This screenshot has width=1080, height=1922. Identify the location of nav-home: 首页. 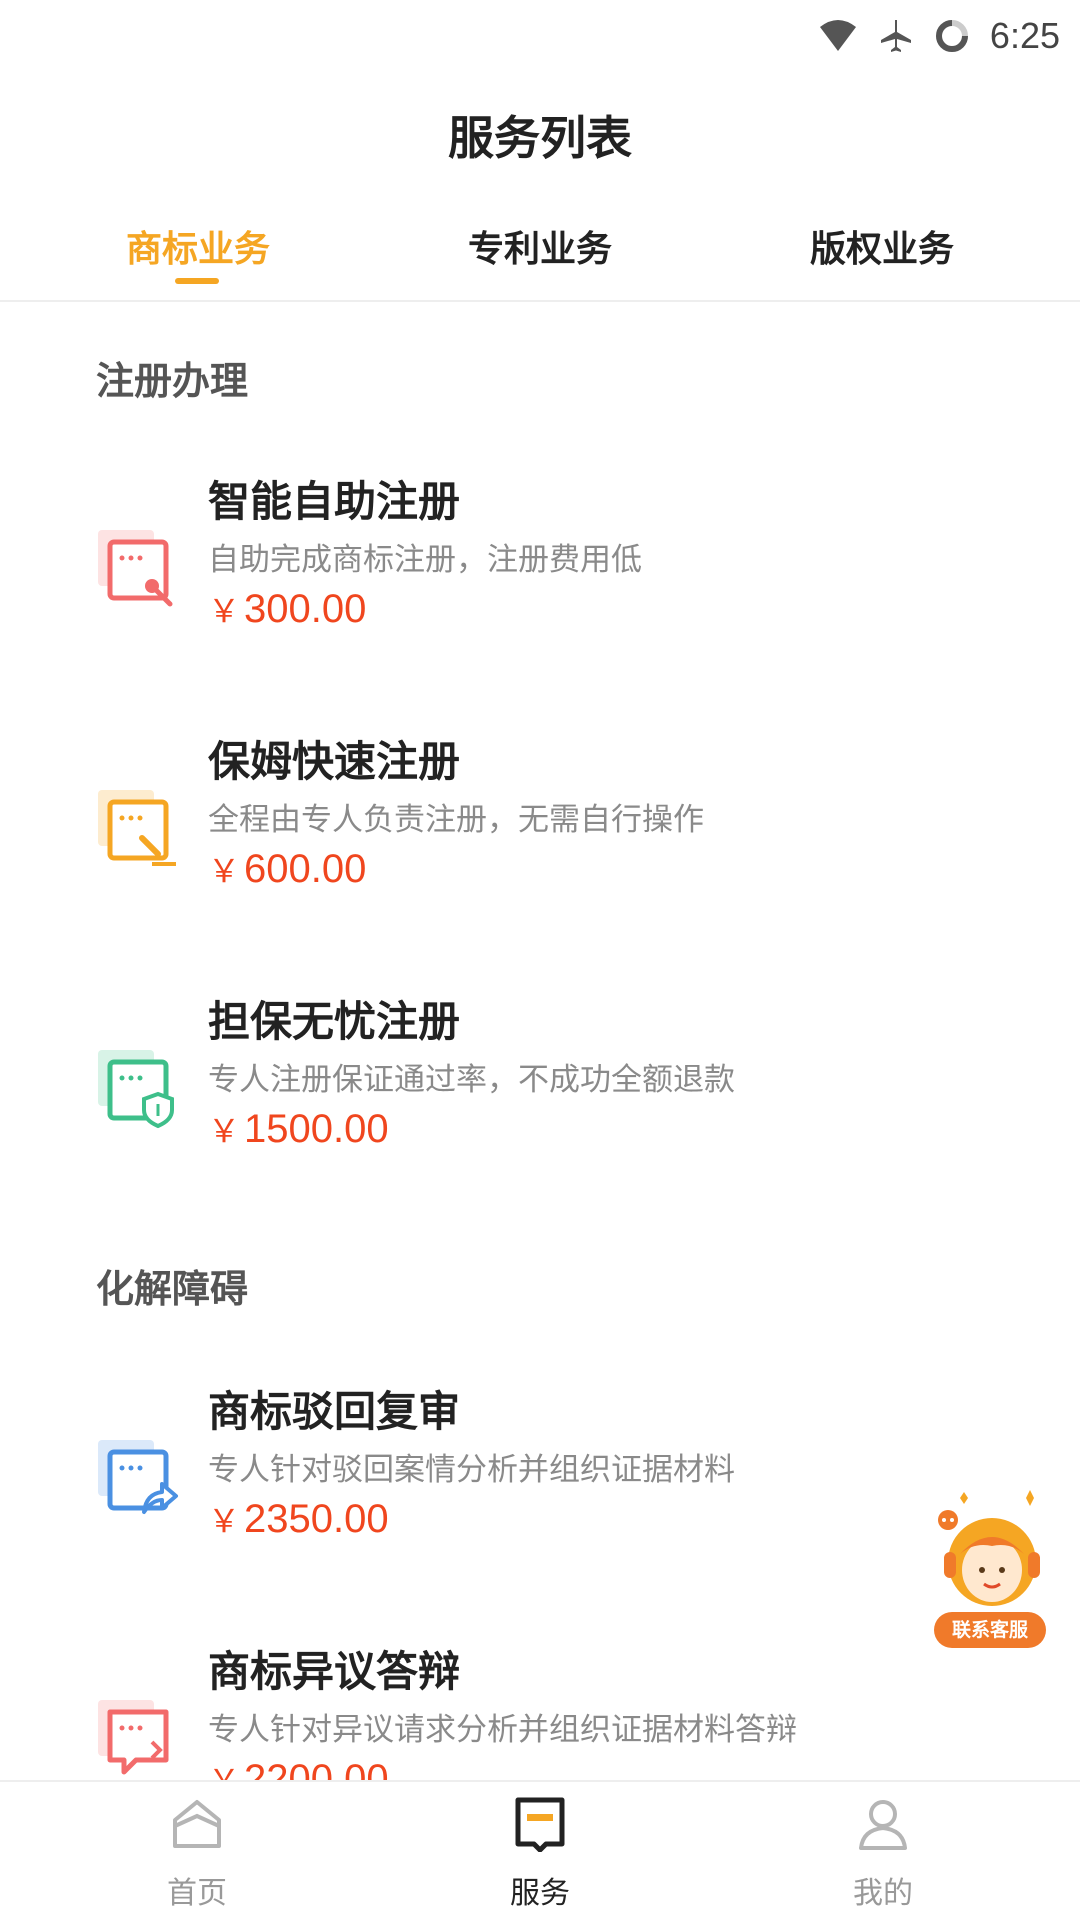
(197, 1854).